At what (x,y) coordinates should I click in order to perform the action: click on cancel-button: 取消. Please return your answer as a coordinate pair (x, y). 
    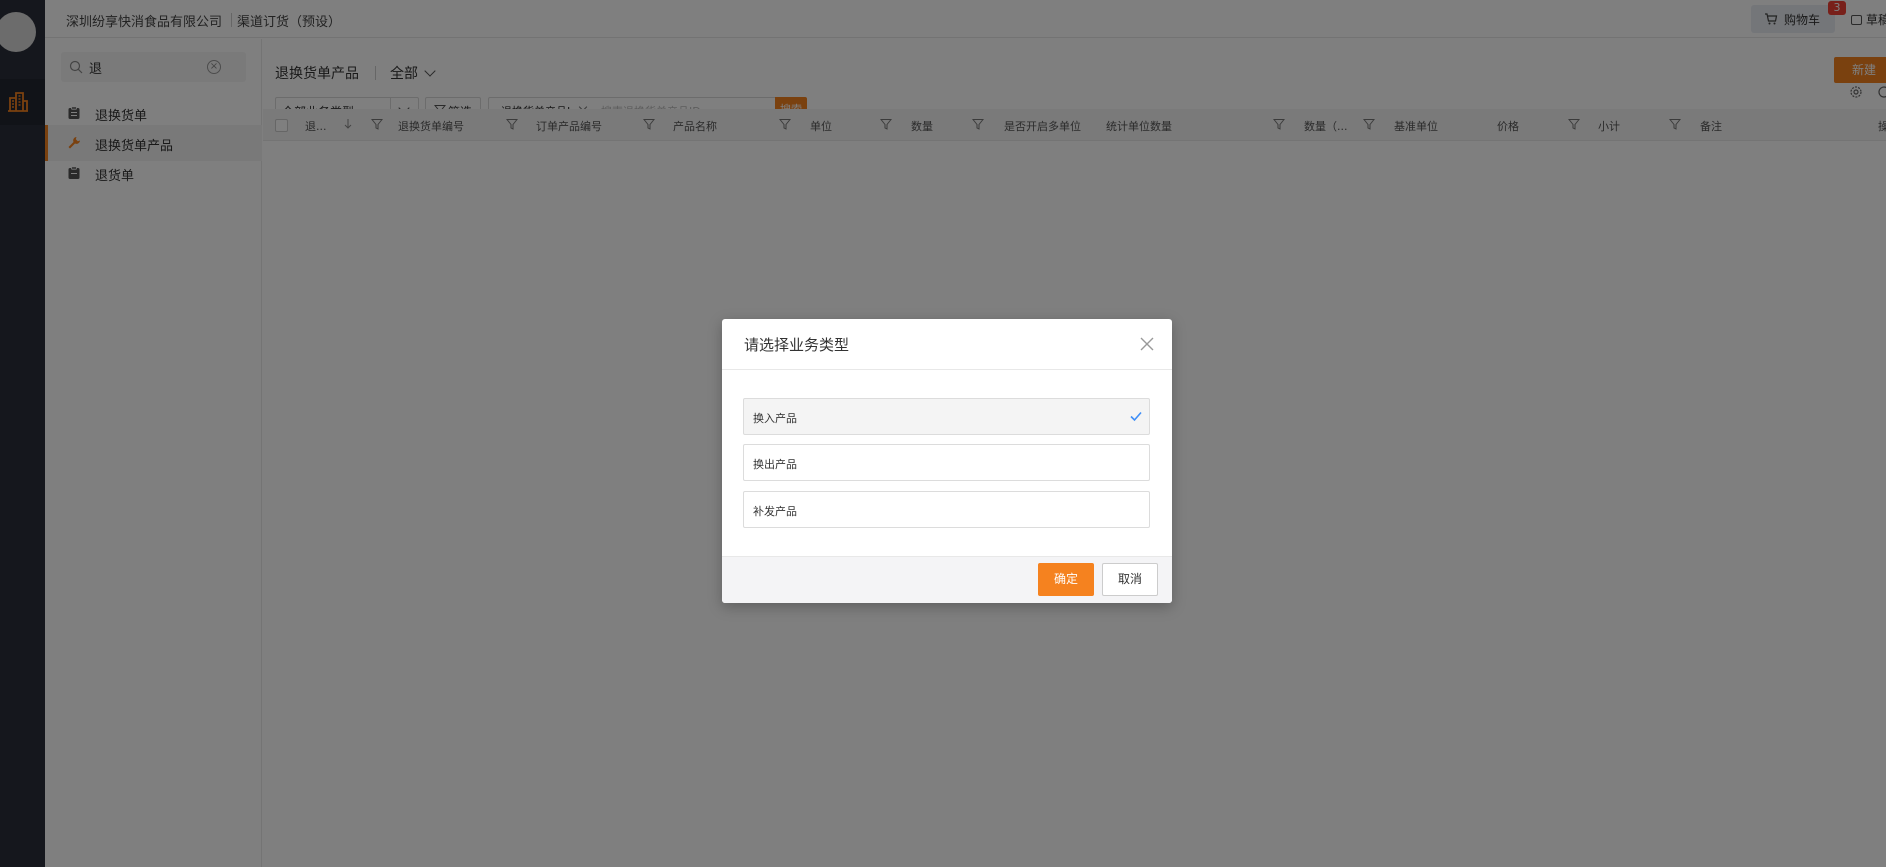
    Looking at the image, I should click on (1130, 579).